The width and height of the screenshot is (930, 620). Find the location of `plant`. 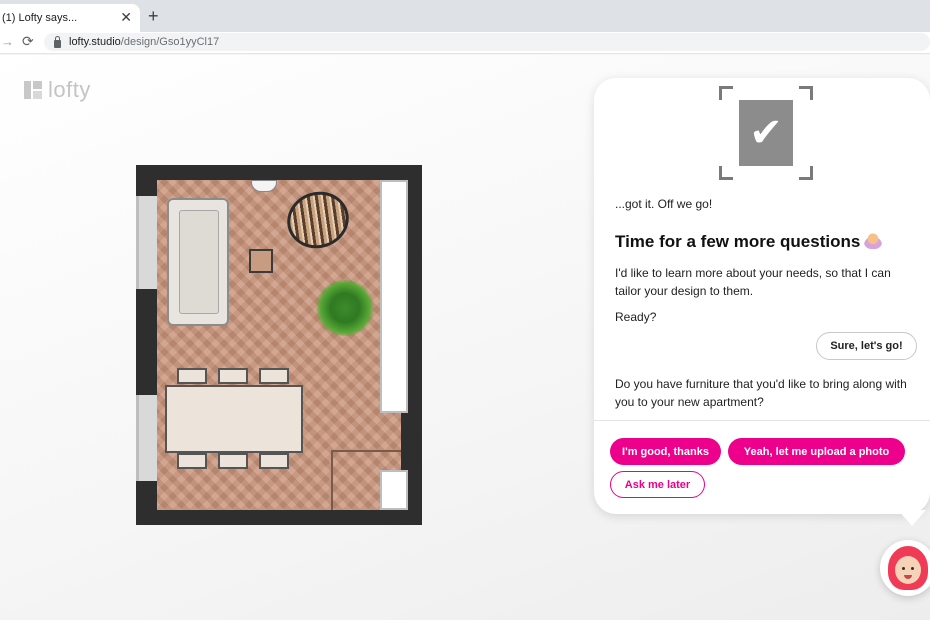

plant is located at coordinates (345, 308).